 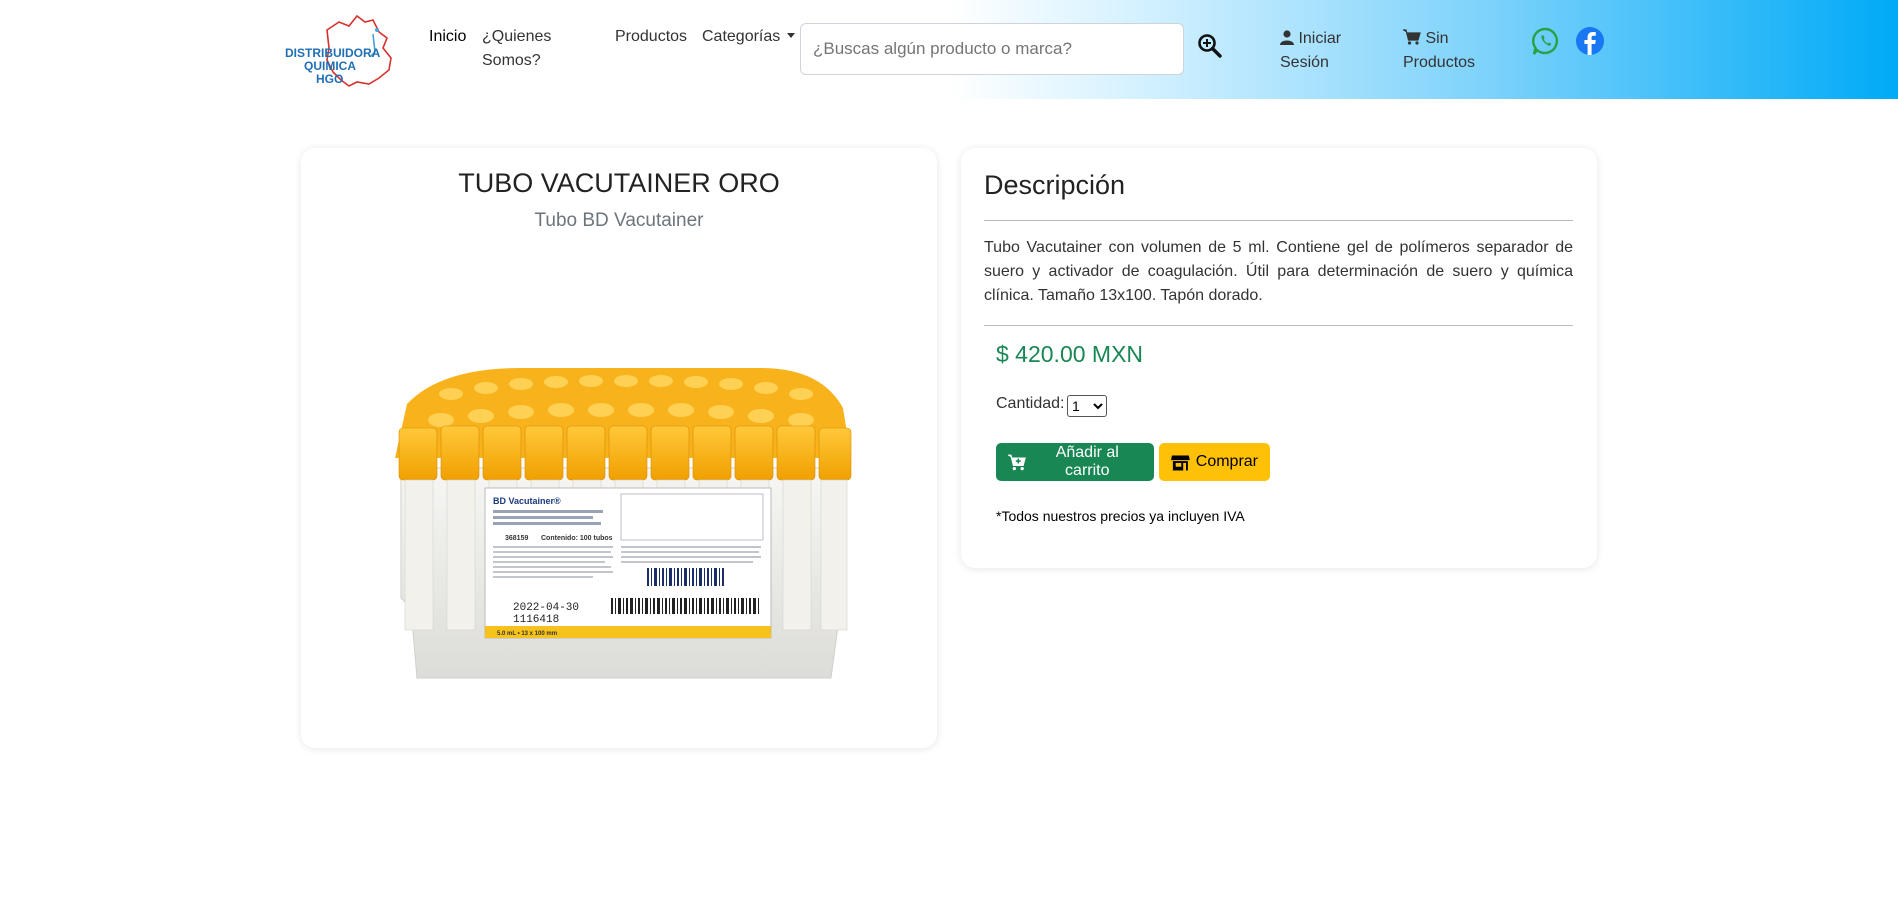 What do you see at coordinates (1439, 62) in the screenshot?
I see `cart-line-2: Productos` at bounding box center [1439, 62].